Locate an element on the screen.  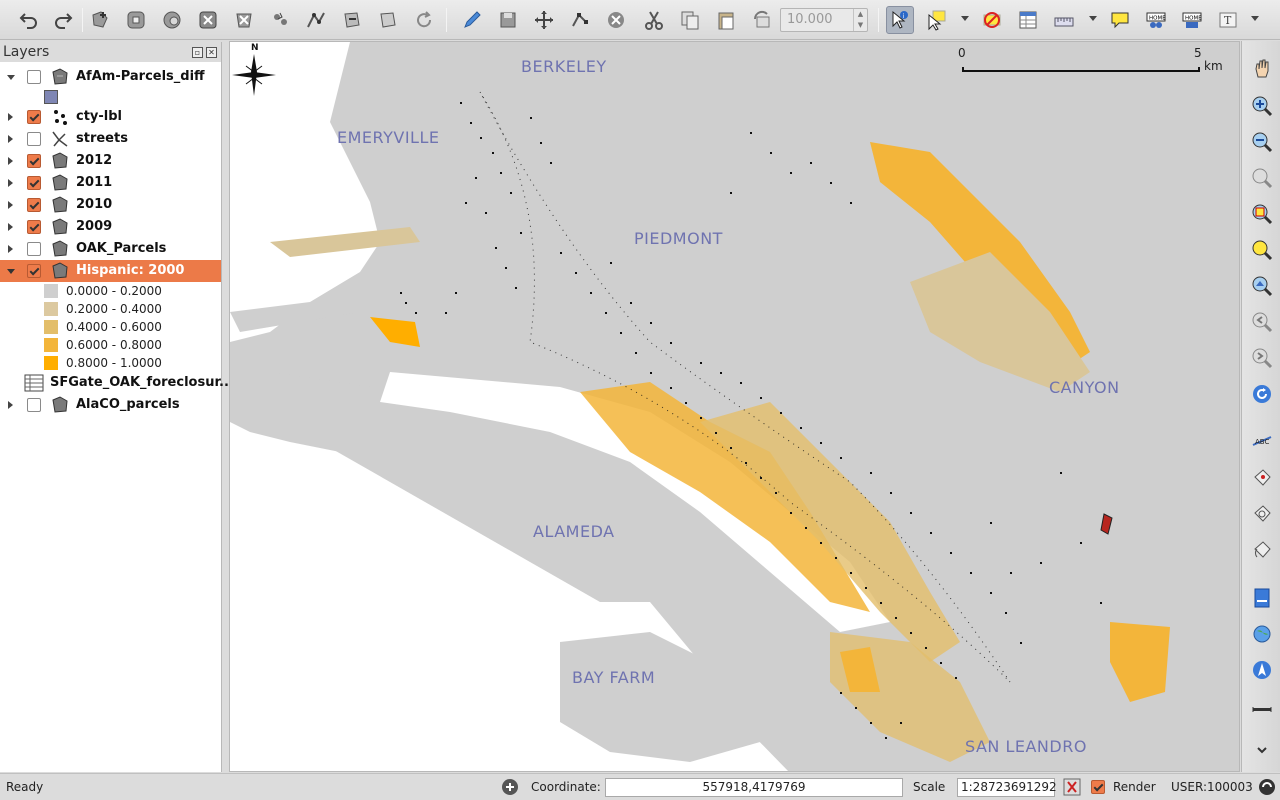
layer-row-2009: 2009 is located at coordinates (110, 227).